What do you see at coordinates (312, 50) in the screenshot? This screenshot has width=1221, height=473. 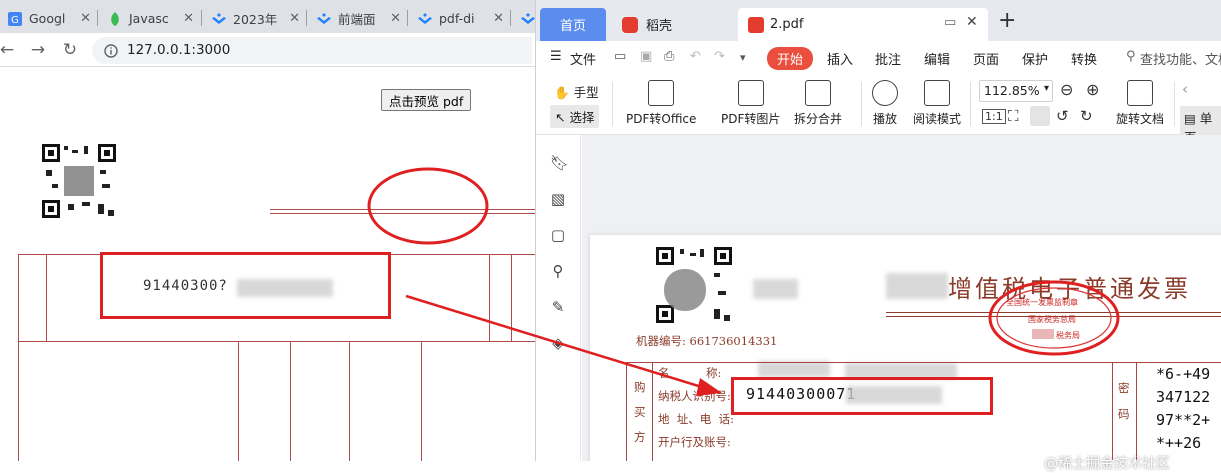 I see `address-bar: 127.0.0.1:3000` at bounding box center [312, 50].